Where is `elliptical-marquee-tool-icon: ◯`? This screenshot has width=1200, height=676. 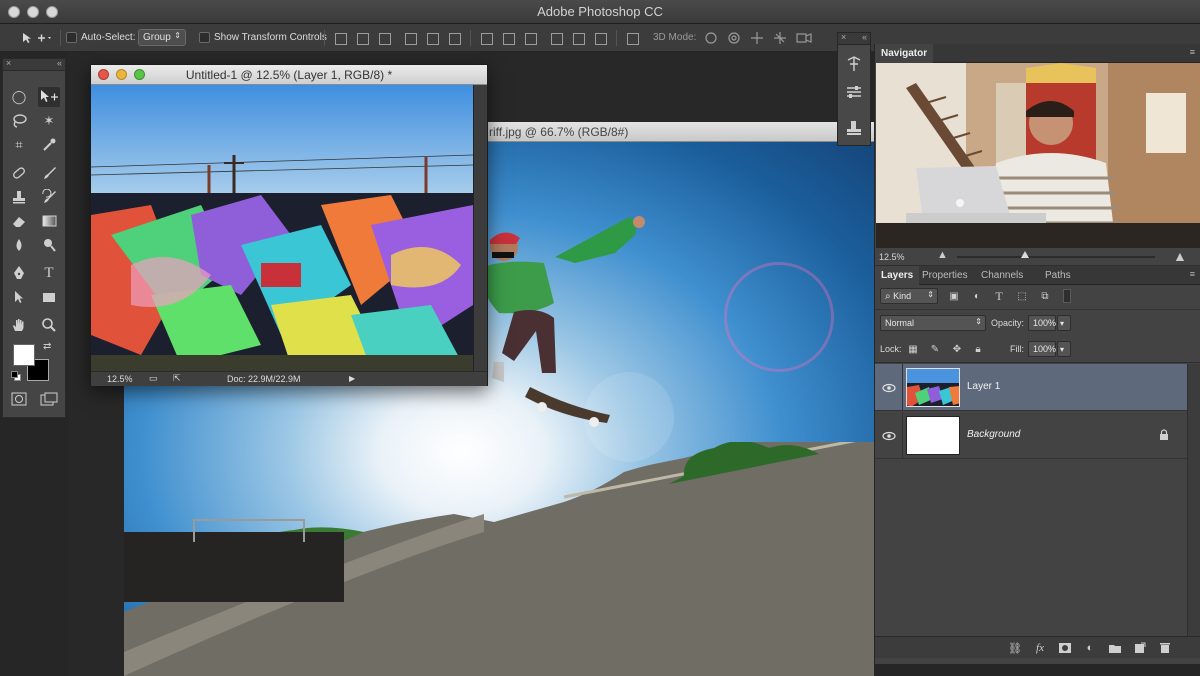
elliptical-marquee-tool-icon: ◯ is located at coordinates (19, 97).